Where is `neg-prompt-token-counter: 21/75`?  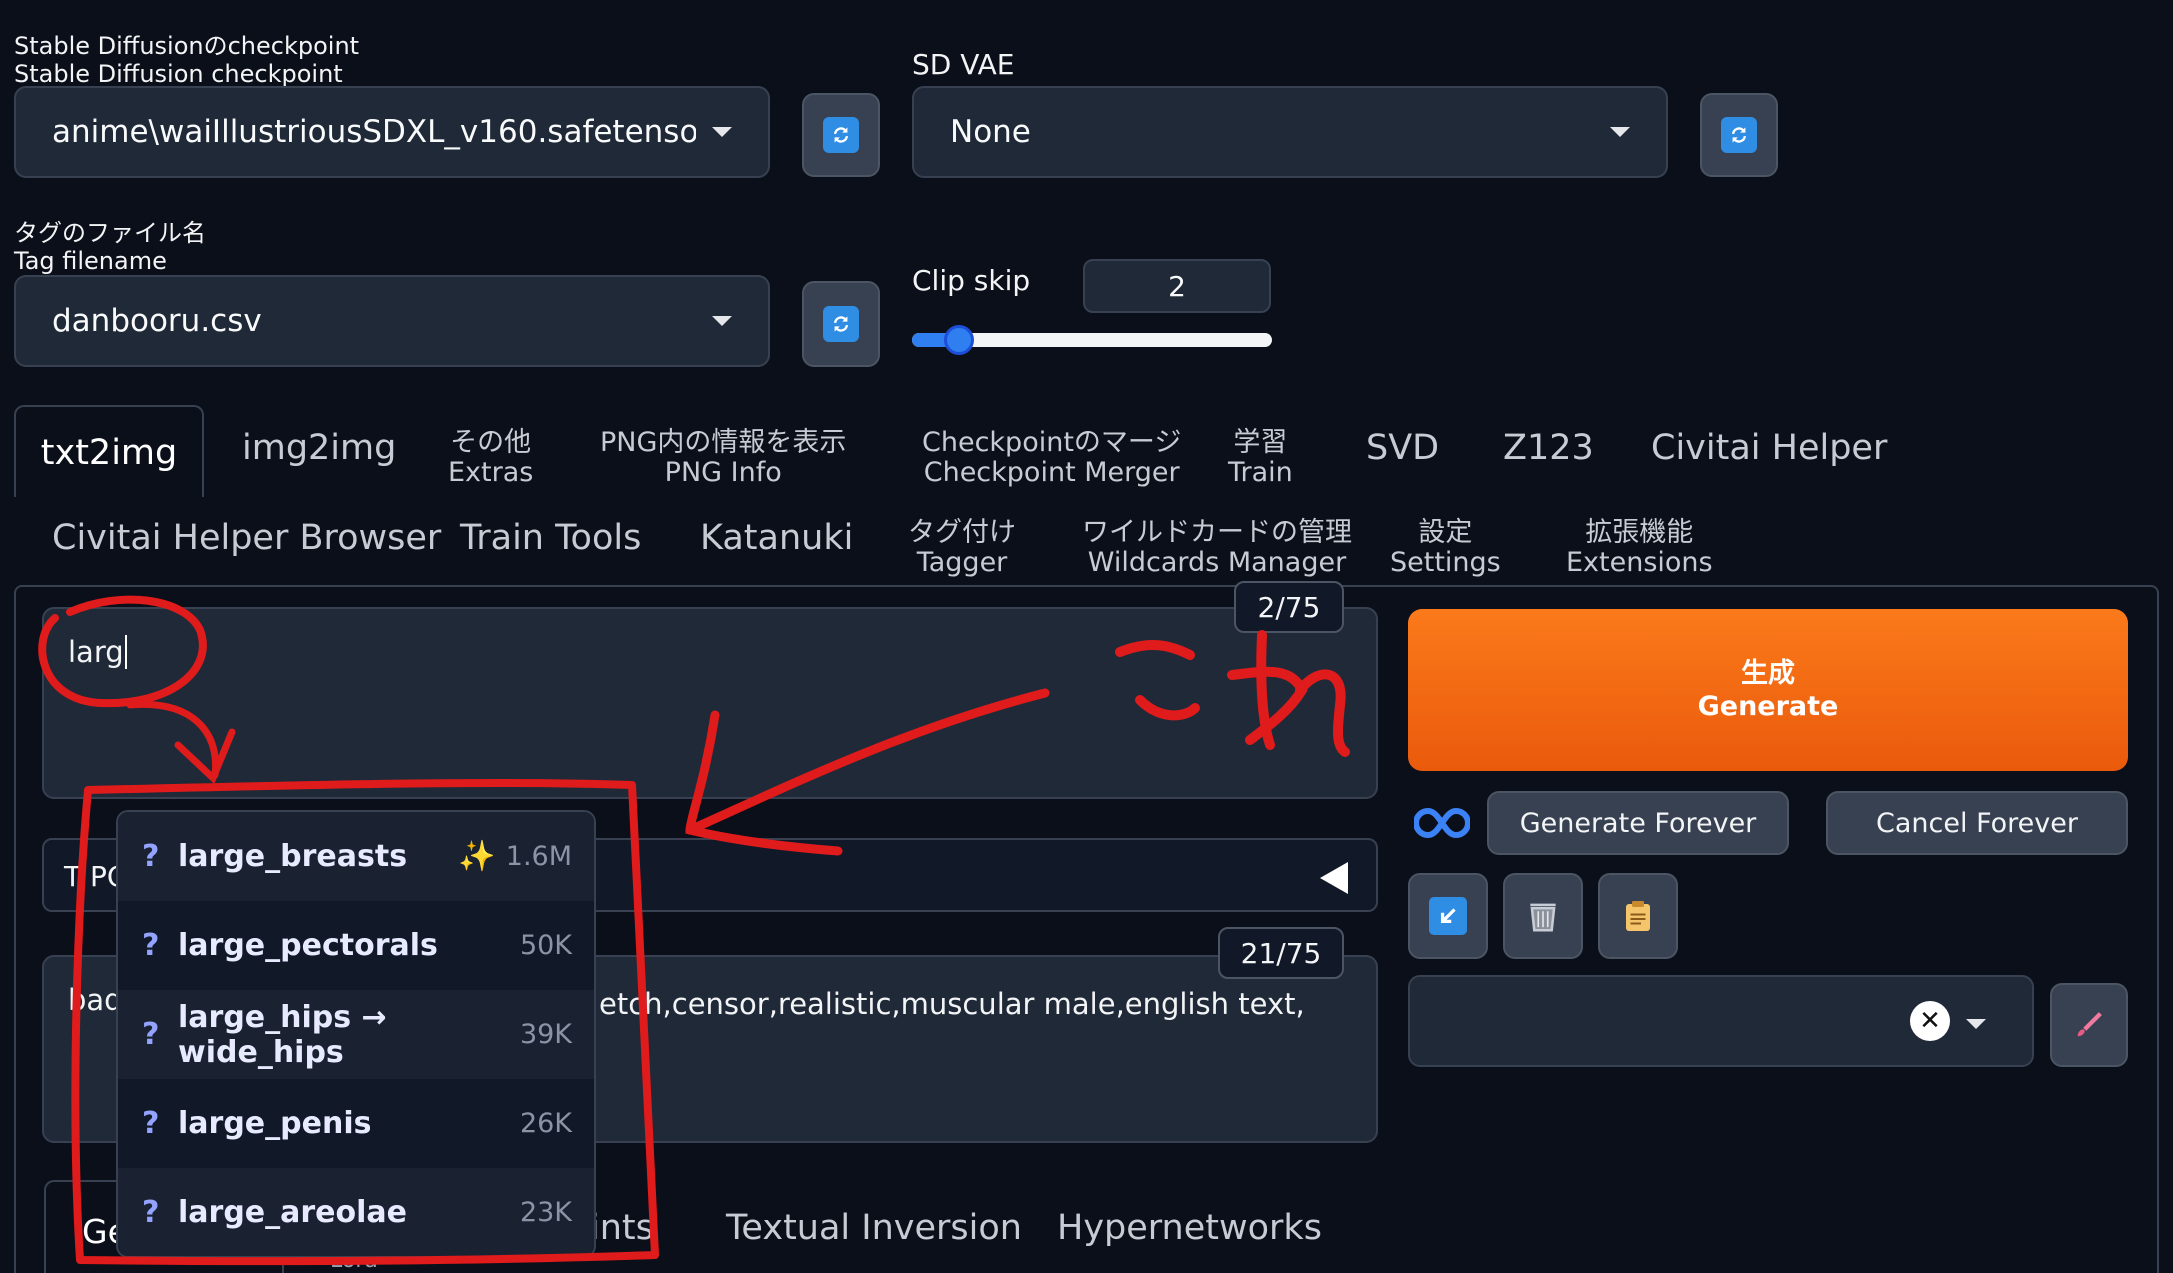
neg-prompt-token-counter: 21/75 is located at coordinates (1281, 953).